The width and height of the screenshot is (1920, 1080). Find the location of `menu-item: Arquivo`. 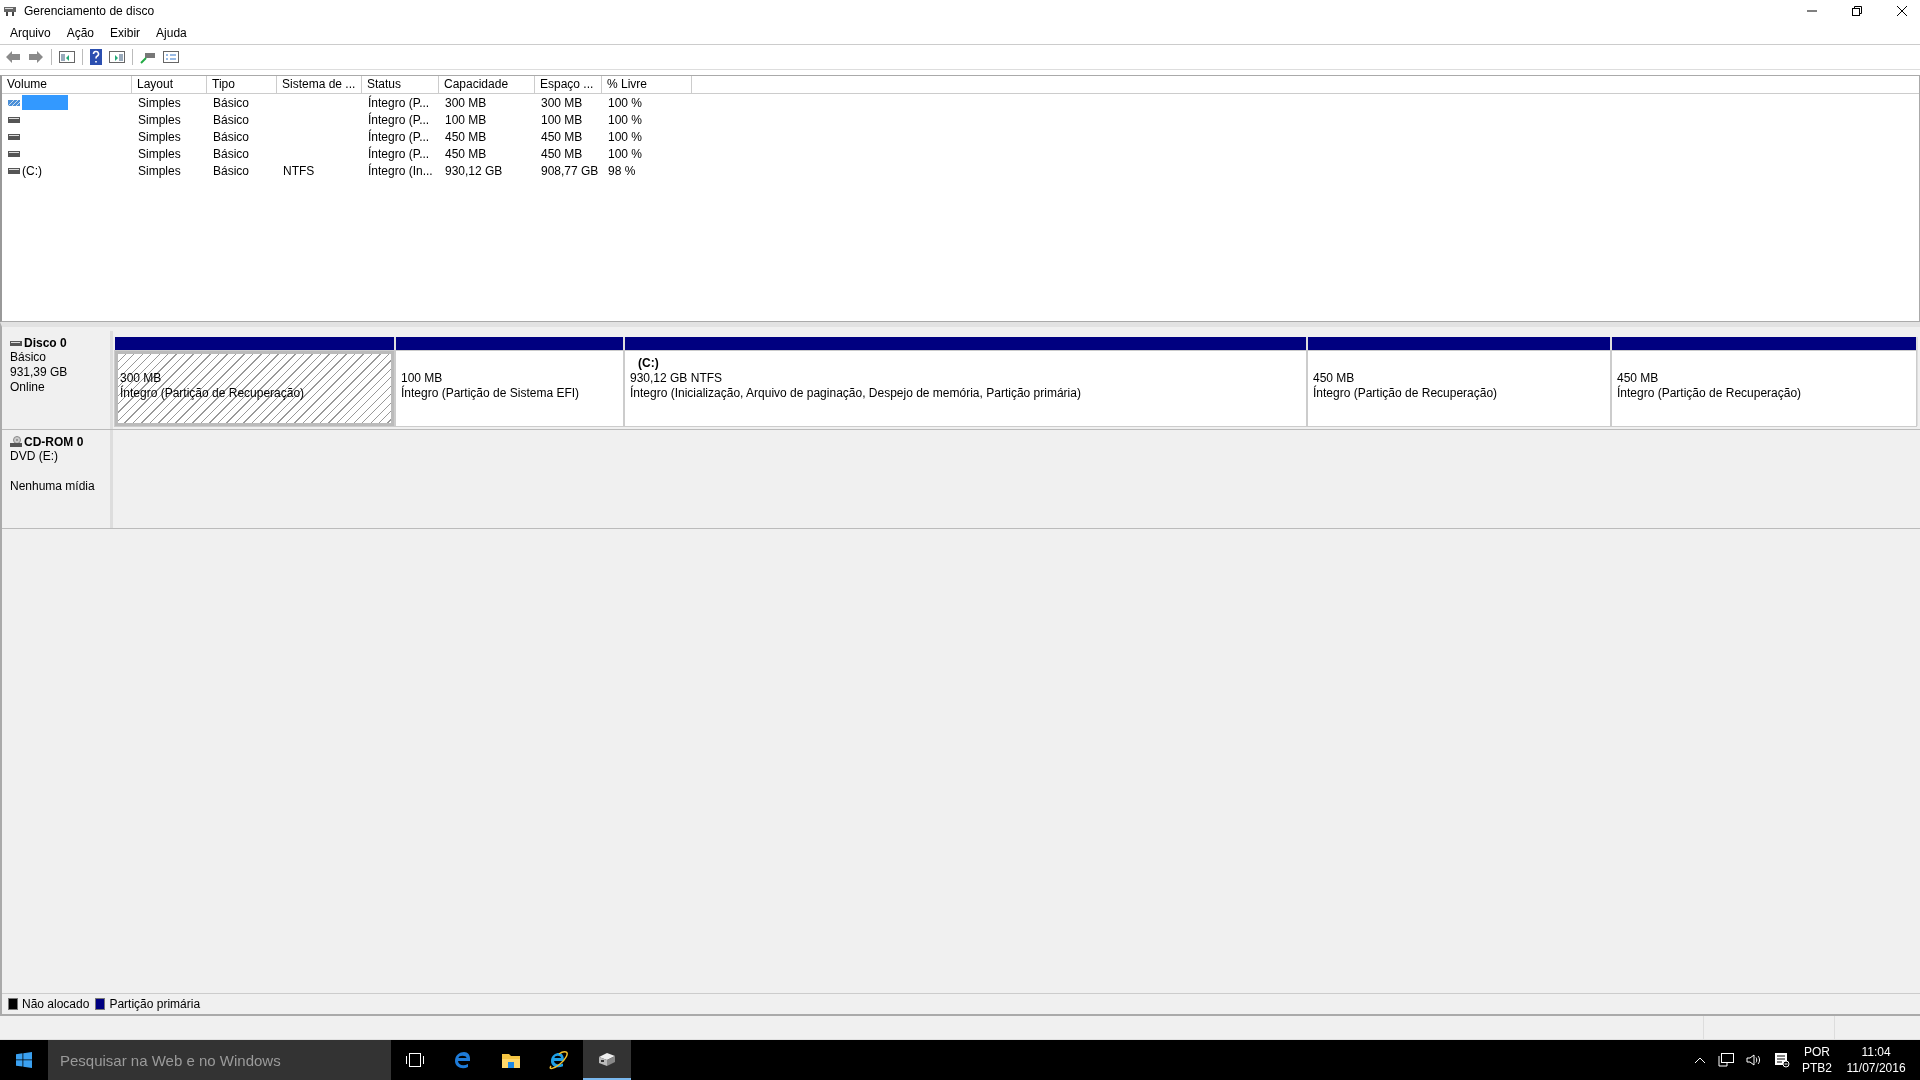

menu-item: Arquivo is located at coordinates (30, 33).